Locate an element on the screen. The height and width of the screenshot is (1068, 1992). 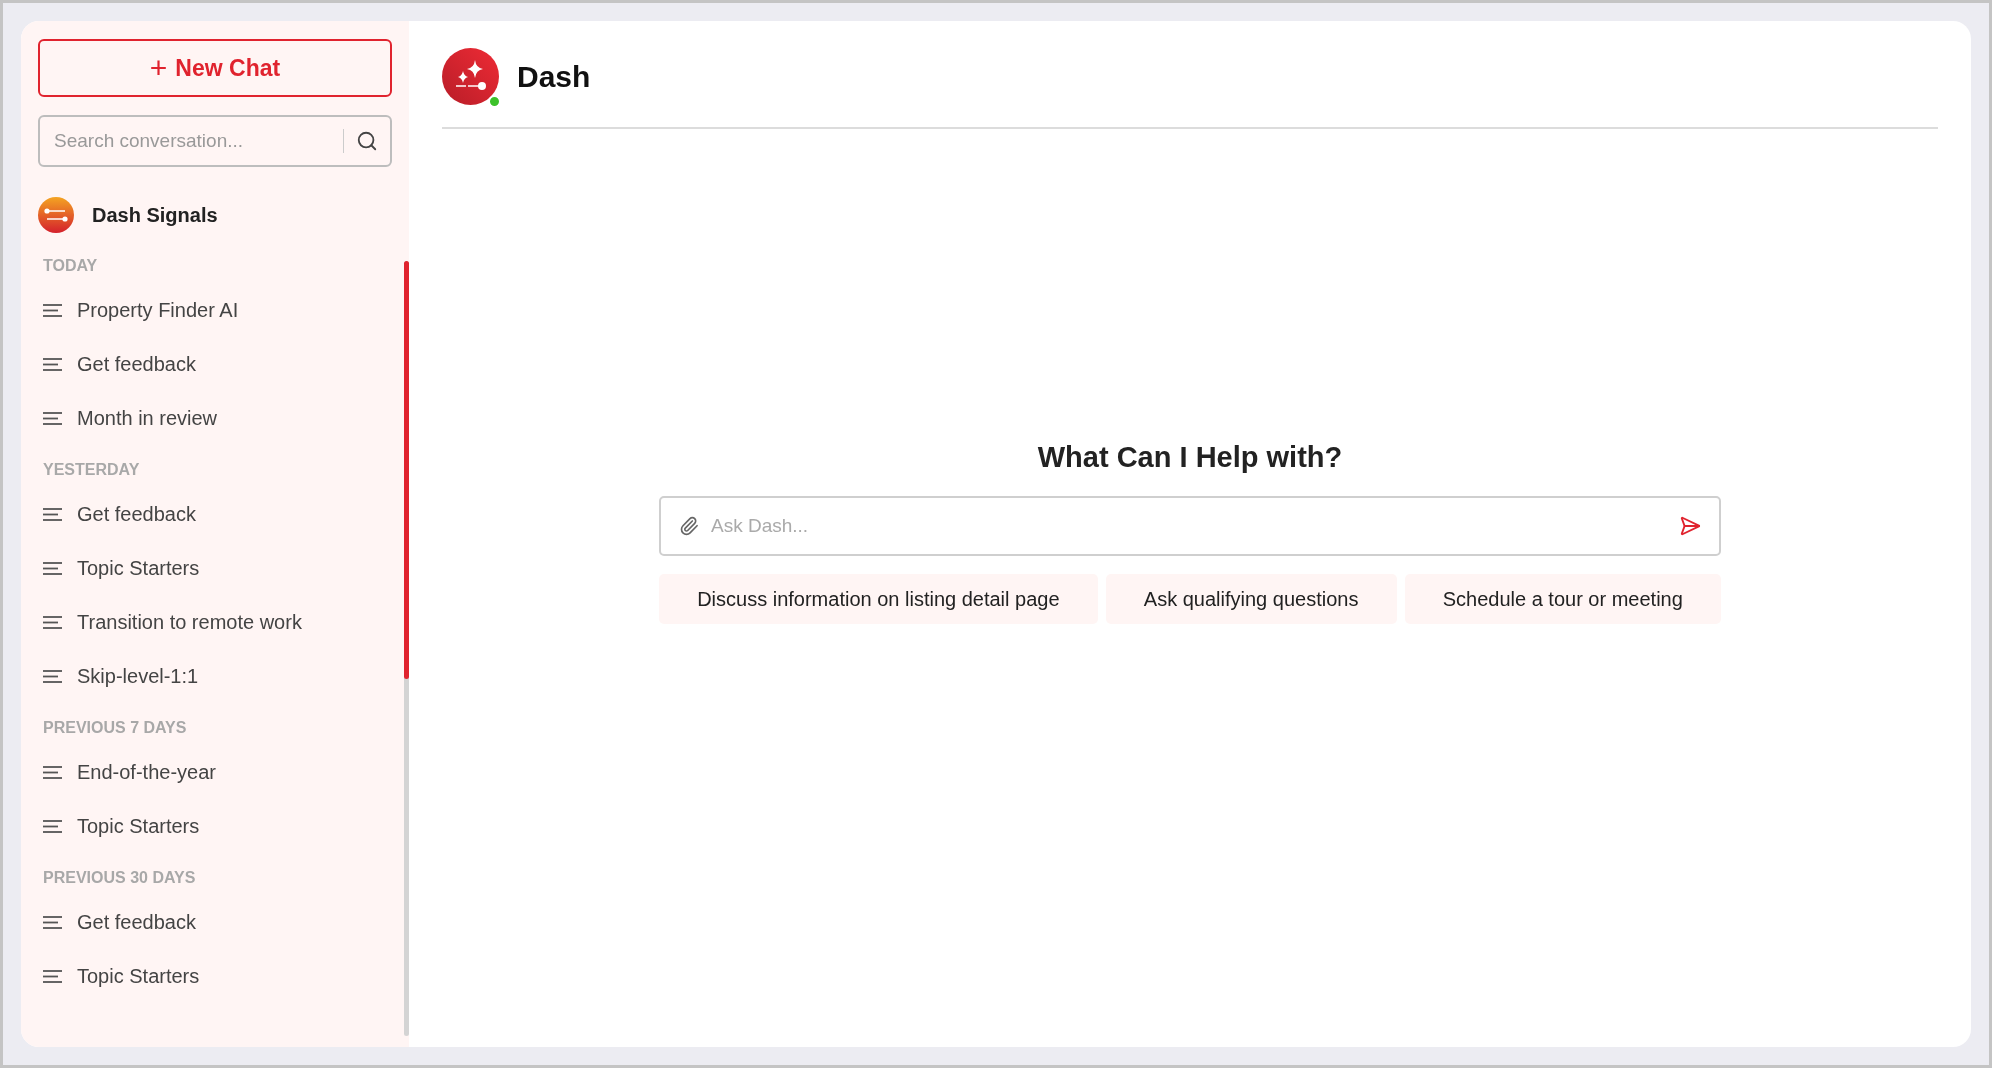
conversation-item: Month in review is located at coordinates (216, 418).